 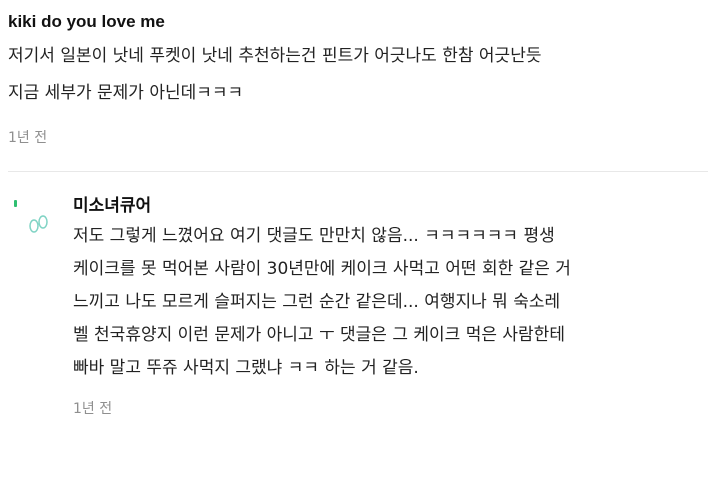 What do you see at coordinates (358, 171) in the screenshot?
I see `comment-divider` at bounding box center [358, 171].